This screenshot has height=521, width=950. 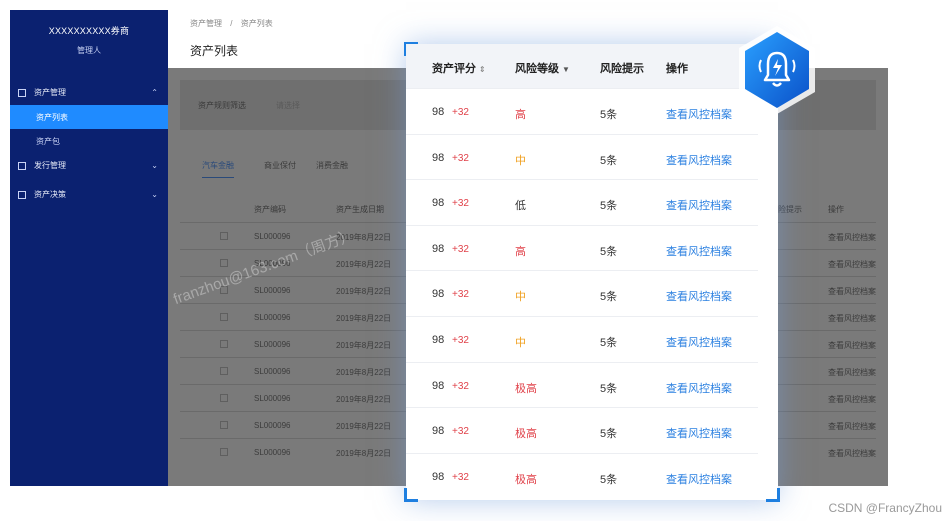 I want to click on chevron-up-icon: ⌃, so click(x=154, y=92).